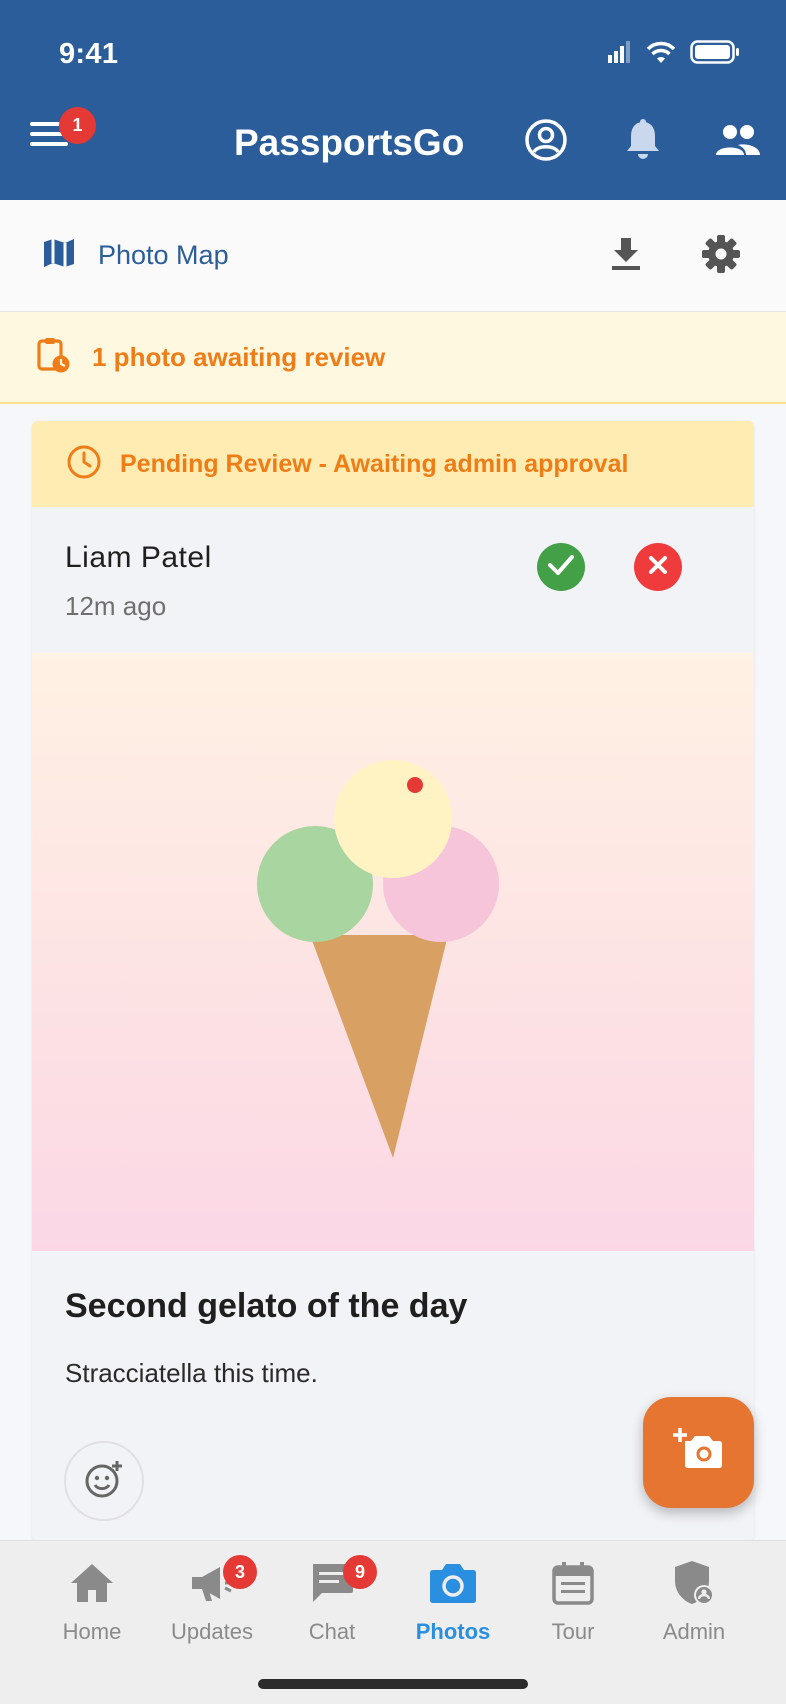 The width and height of the screenshot is (786, 1704). Describe the element at coordinates (163, 255) in the screenshot. I see `photo-map-label: Photo Map` at that location.